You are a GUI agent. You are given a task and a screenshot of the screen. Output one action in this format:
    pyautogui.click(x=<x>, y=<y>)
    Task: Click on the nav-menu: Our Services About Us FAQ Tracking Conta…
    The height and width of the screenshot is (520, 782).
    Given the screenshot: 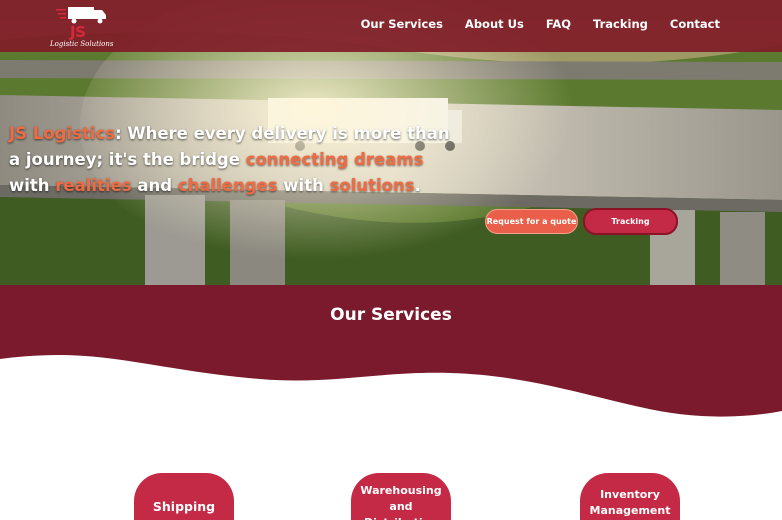 What is the action you would take?
    pyautogui.click(x=540, y=24)
    